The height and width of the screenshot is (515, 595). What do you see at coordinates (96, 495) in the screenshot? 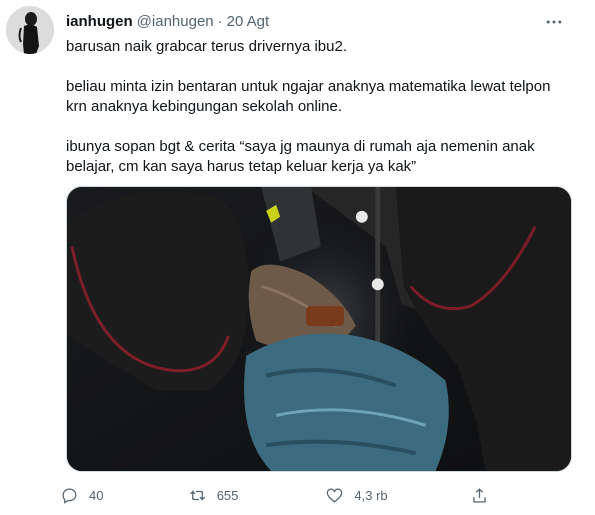
I see `reply-count: 40` at bounding box center [96, 495].